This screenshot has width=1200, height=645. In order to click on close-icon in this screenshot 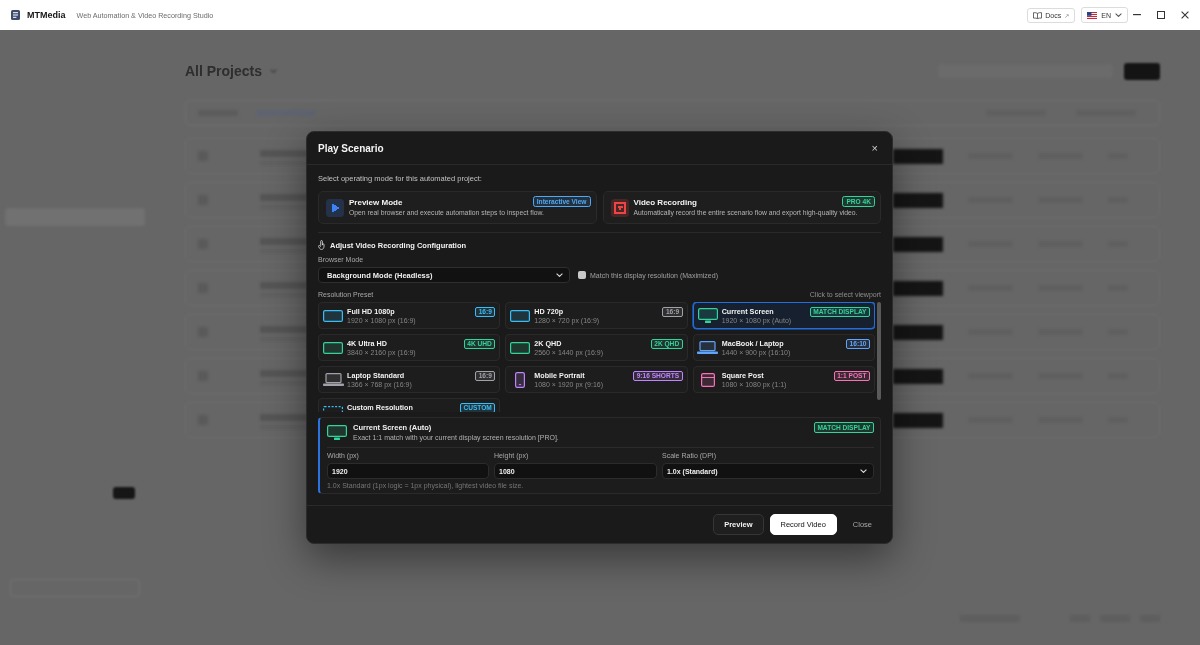, I will do `click(1185, 15)`.